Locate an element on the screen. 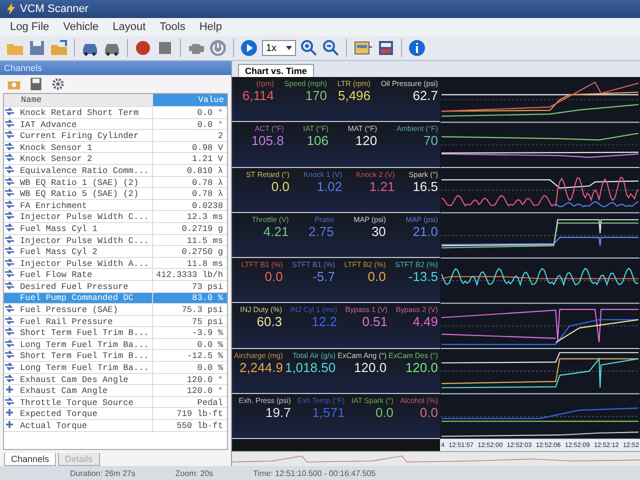 The height and width of the screenshot is (480, 640). channel-row: Short Term Fuel Trim B... -12.5 % is located at coordinates (115, 356).